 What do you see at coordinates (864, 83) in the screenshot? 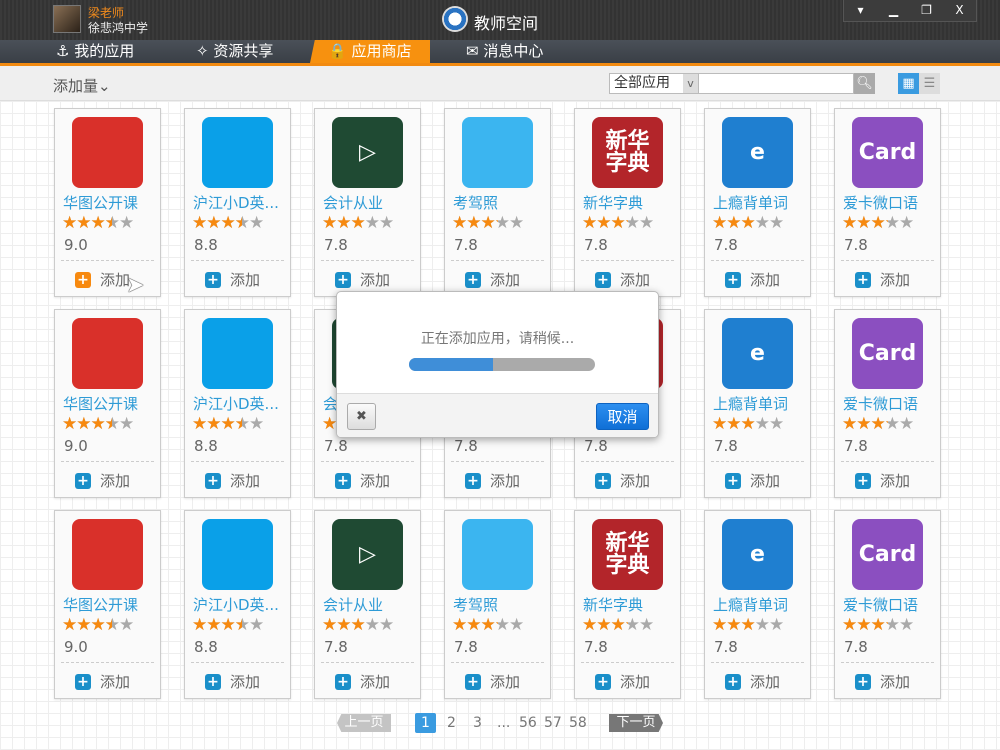
I see `search-icon: 🔍︎` at bounding box center [864, 83].